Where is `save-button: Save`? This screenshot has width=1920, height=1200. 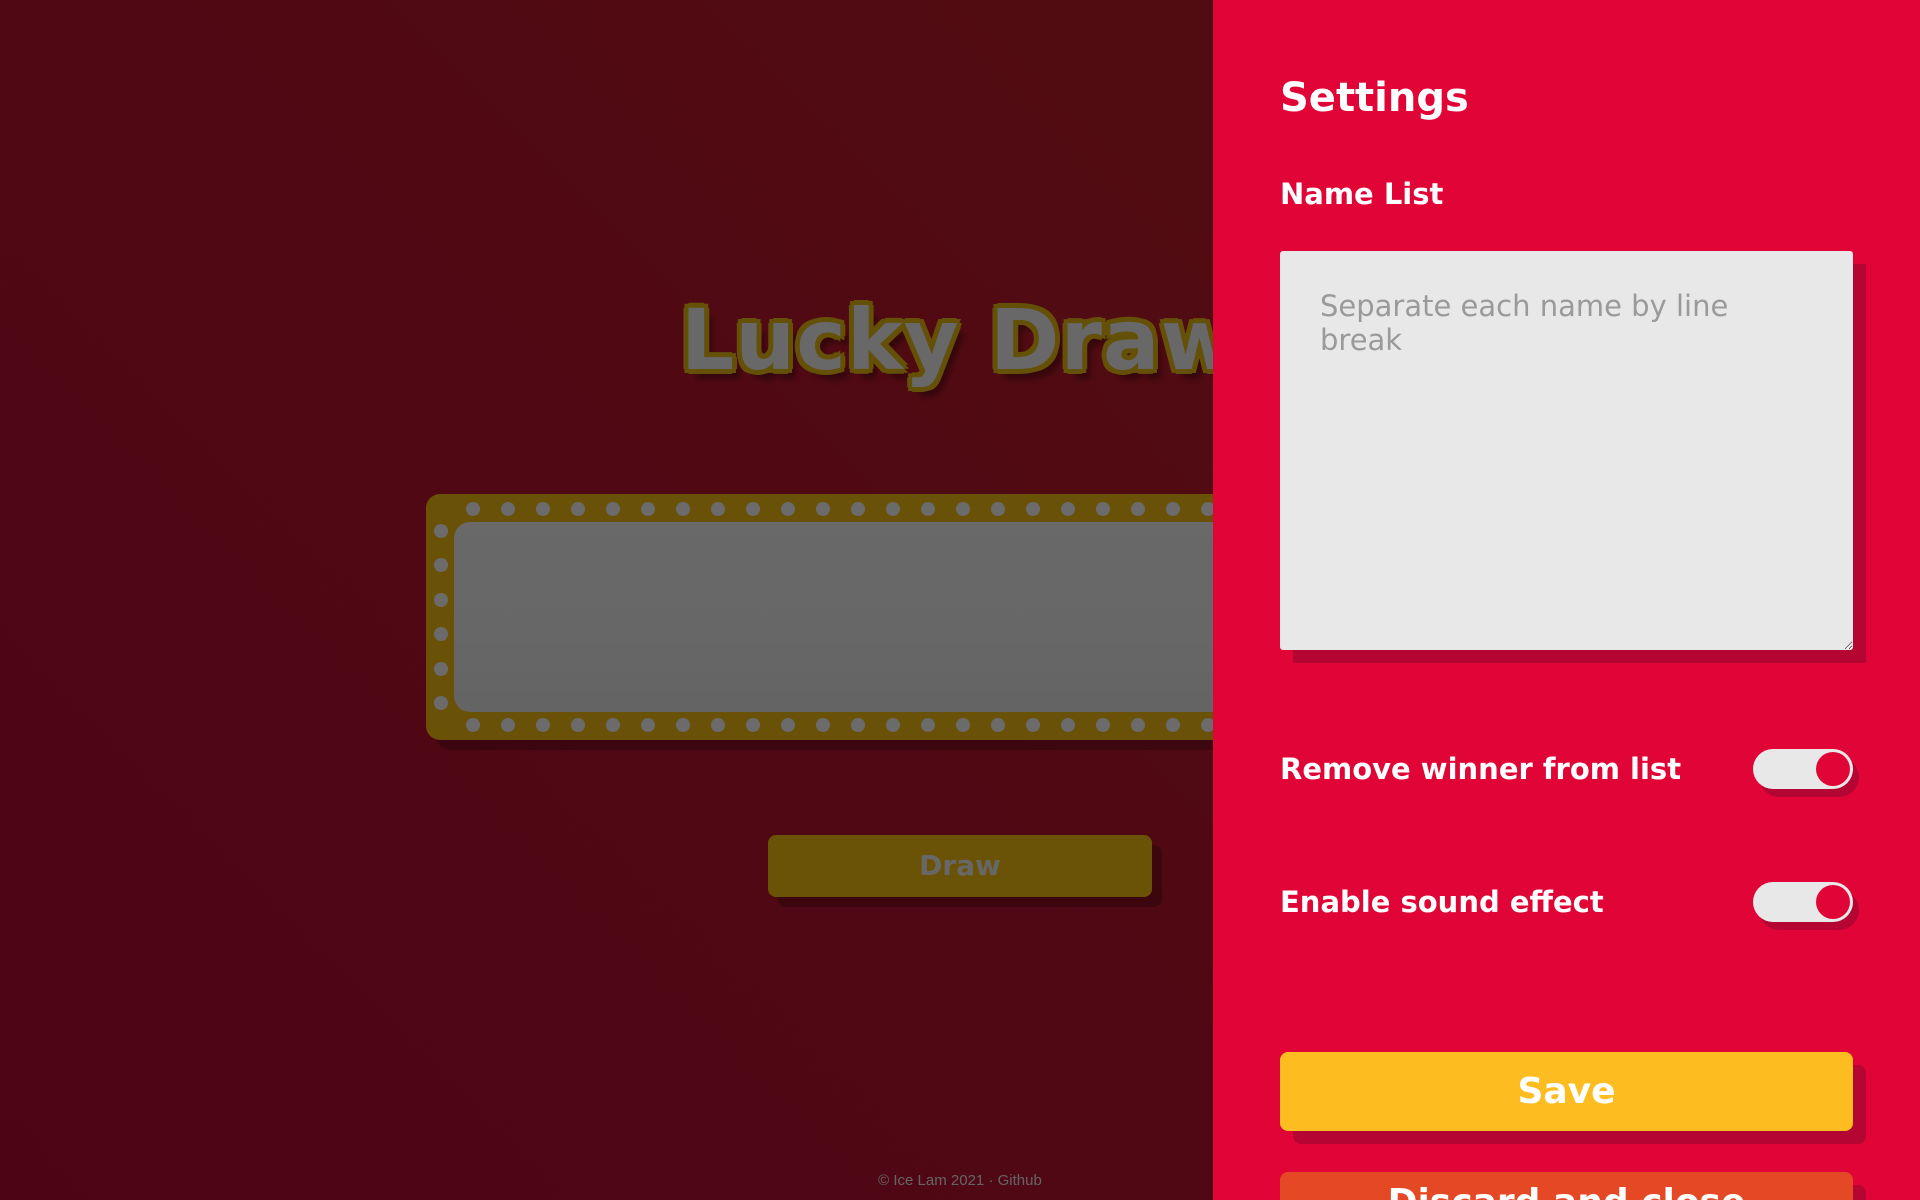
save-button: Save is located at coordinates (1566, 1091).